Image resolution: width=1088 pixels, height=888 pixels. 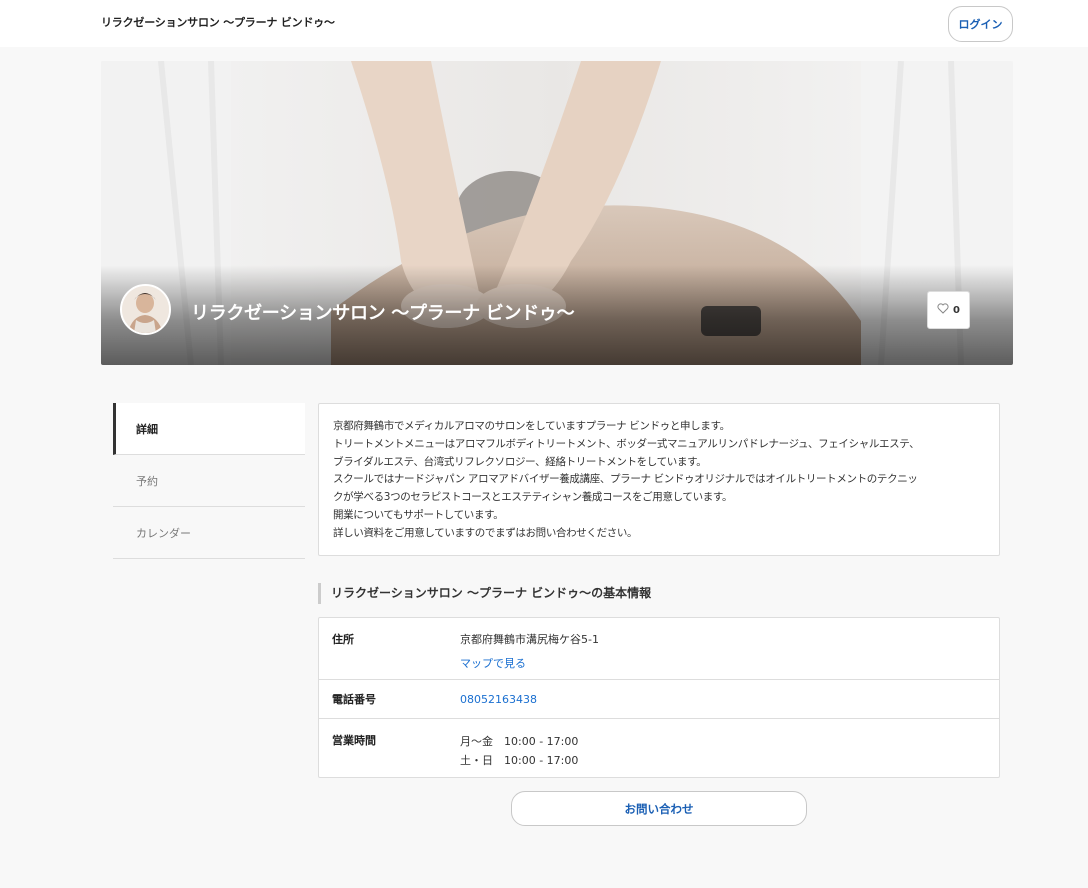 I want to click on side-nav: 詳細 予約 カレンダー, so click(x=209, y=481).